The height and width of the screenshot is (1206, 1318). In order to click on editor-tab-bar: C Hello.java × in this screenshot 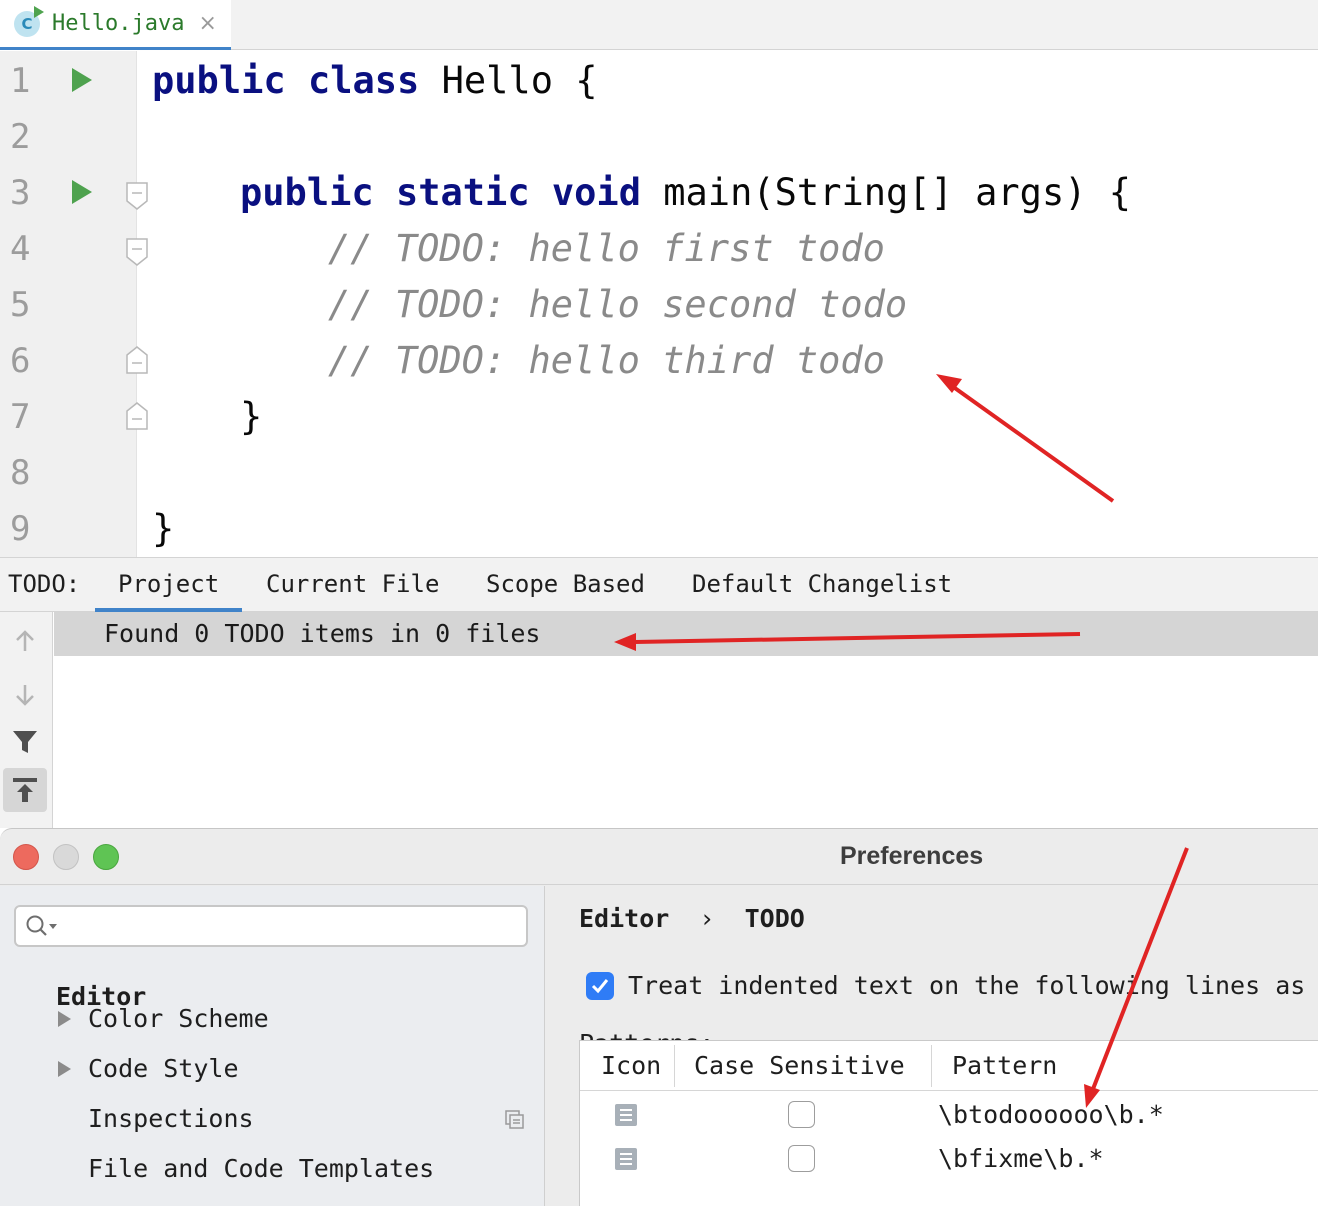, I will do `click(659, 25)`.